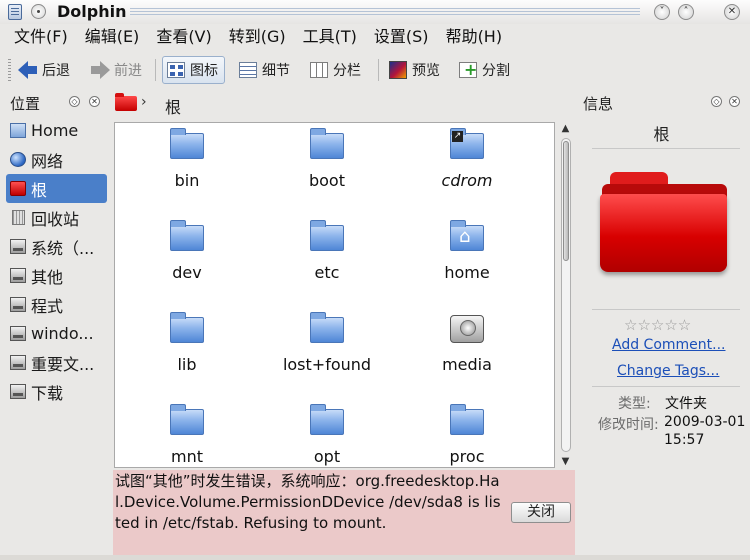 Image resolution: width=750 pixels, height=560 pixels. I want to click on breadcrumb: 根, so click(173, 106).